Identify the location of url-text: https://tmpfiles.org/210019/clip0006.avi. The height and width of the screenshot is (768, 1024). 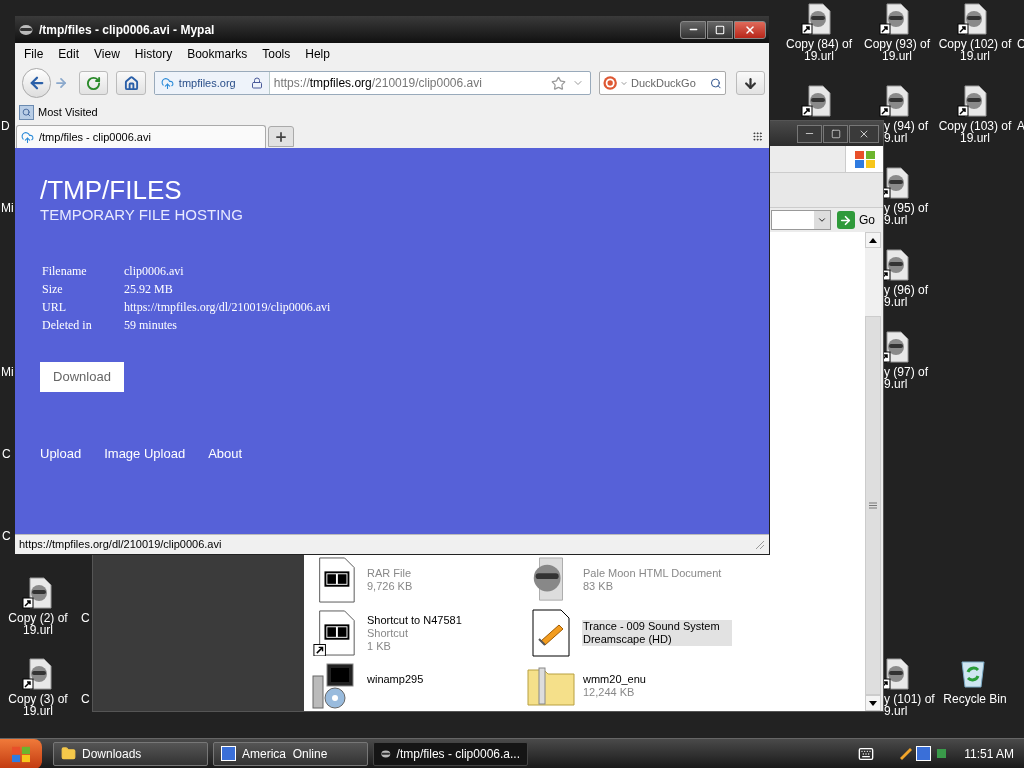
(377, 83).